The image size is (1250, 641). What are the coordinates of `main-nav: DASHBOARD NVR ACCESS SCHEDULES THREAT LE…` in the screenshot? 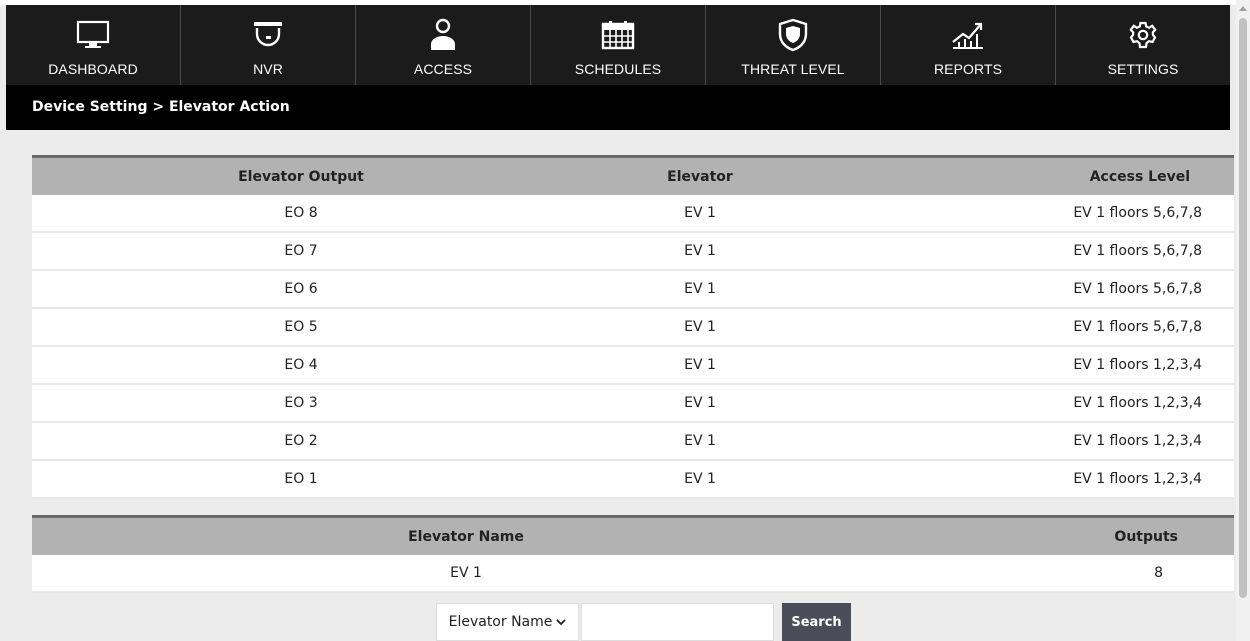 It's located at (618, 45).